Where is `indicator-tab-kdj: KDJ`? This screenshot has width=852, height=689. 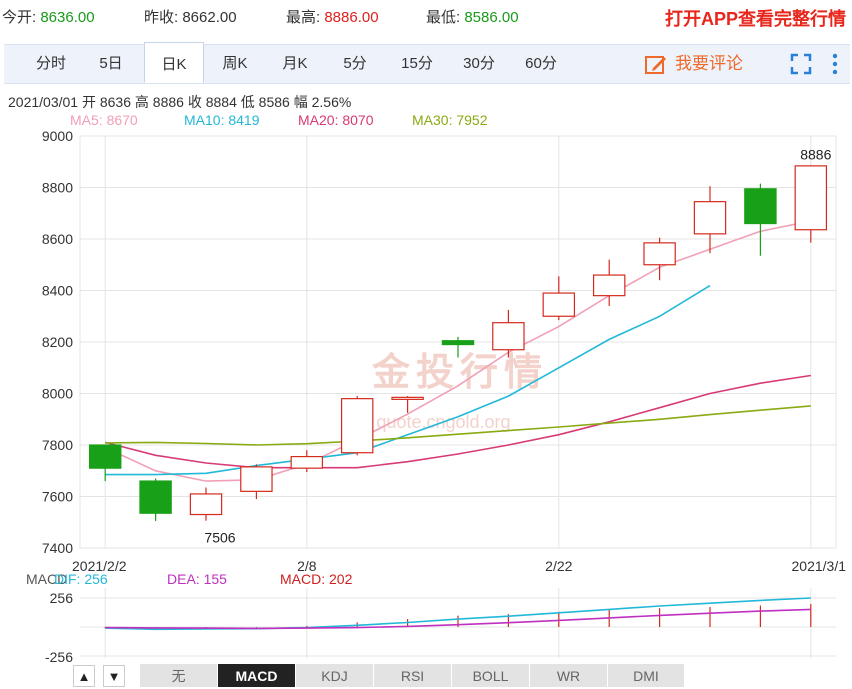 indicator-tab-kdj: KDJ is located at coordinates (335, 675).